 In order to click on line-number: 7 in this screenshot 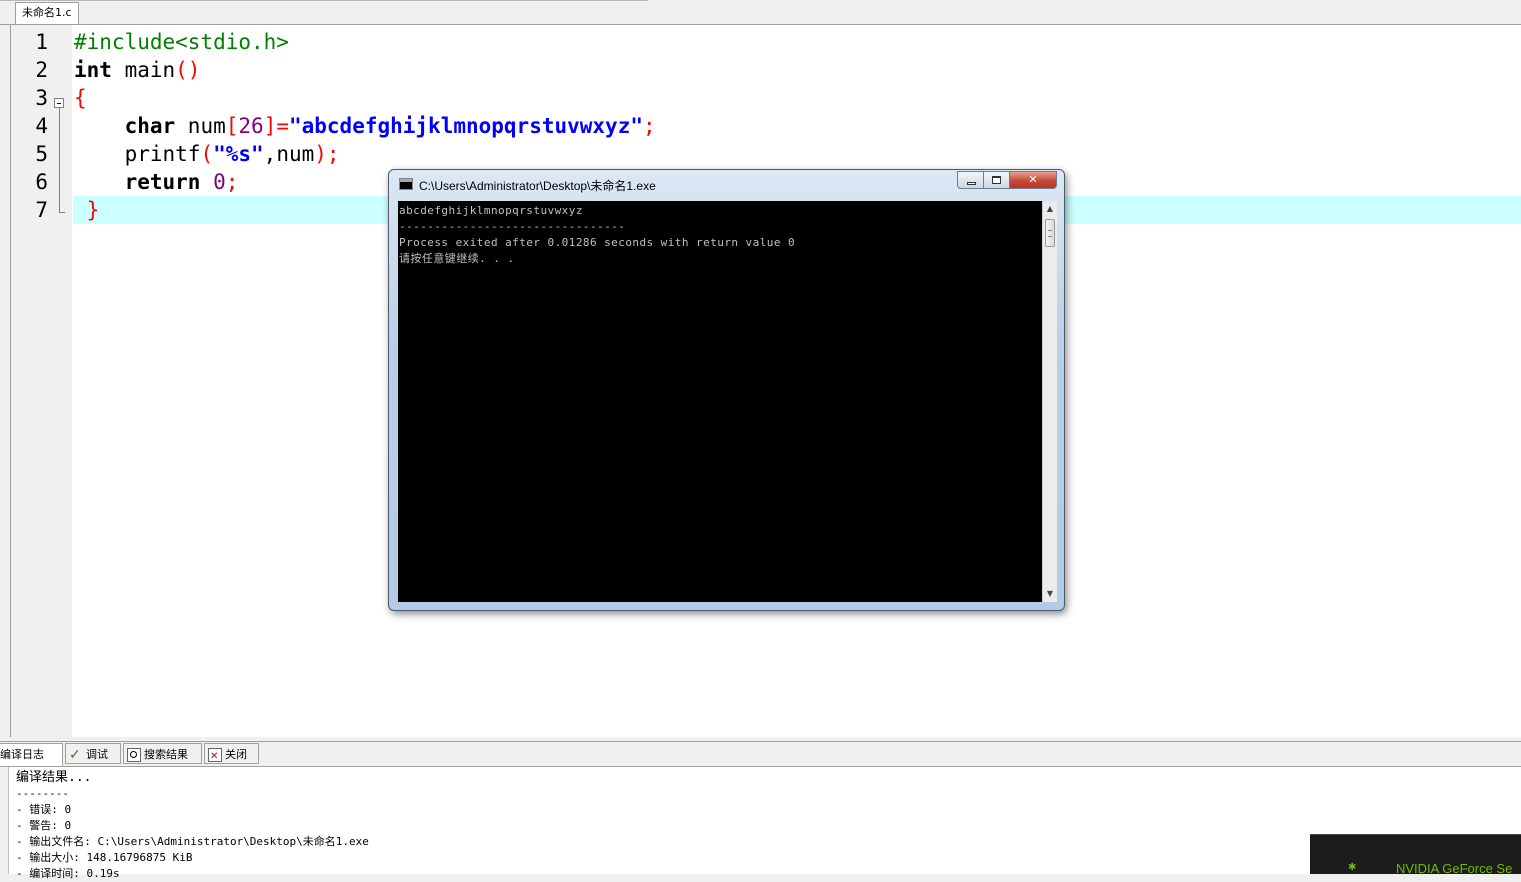, I will do `click(41, 210)`.